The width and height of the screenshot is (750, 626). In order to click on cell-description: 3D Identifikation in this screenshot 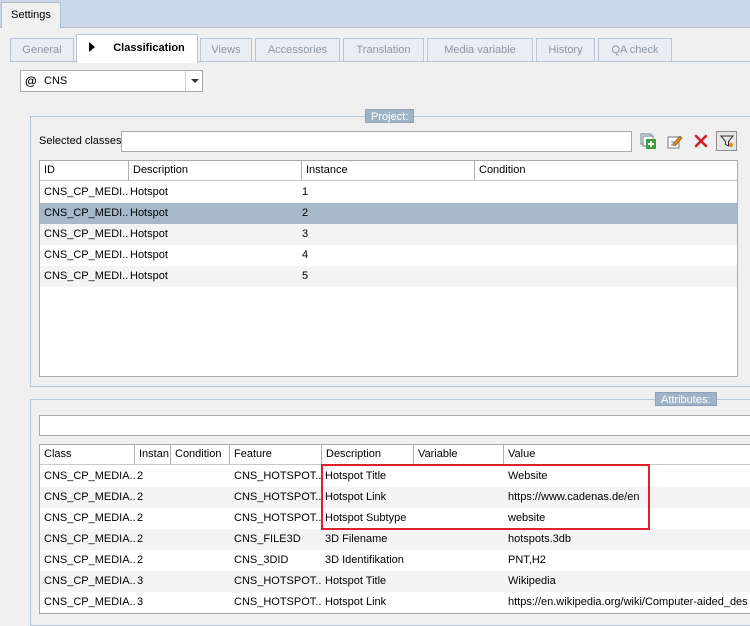, I will do `click(364, 560)`.